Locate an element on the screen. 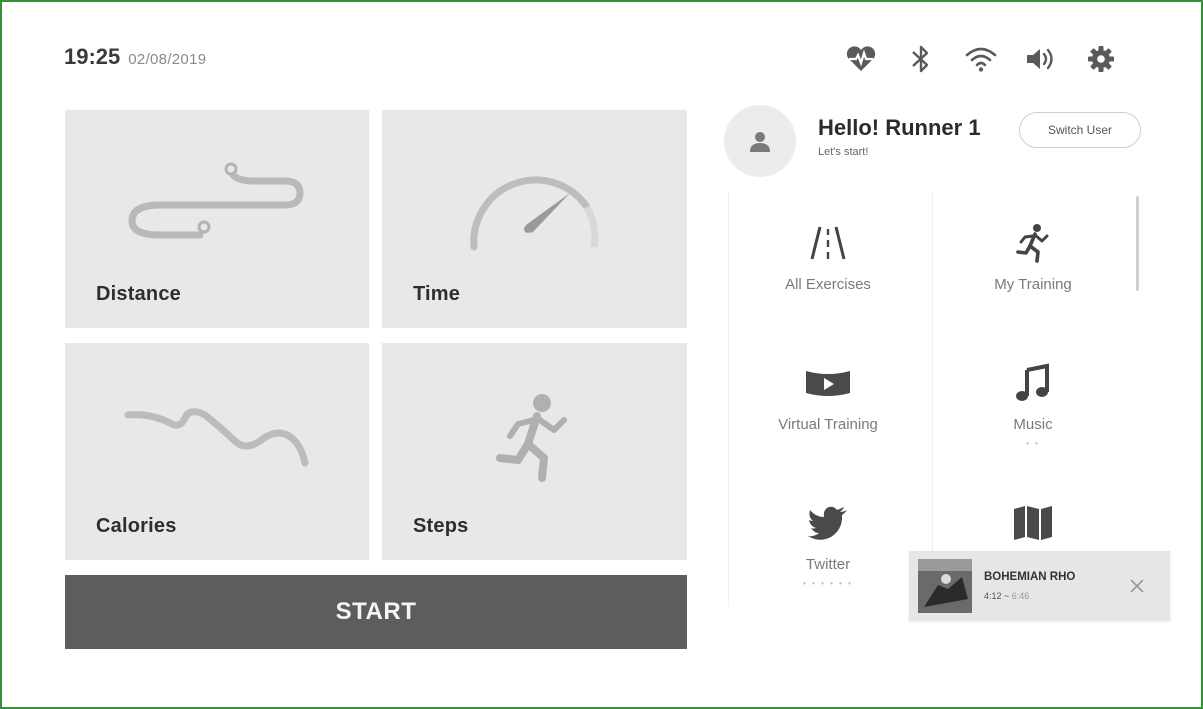 The image size is (1203, 709). menu-item-my-training: My Training is located at coordinates (1033, 255).